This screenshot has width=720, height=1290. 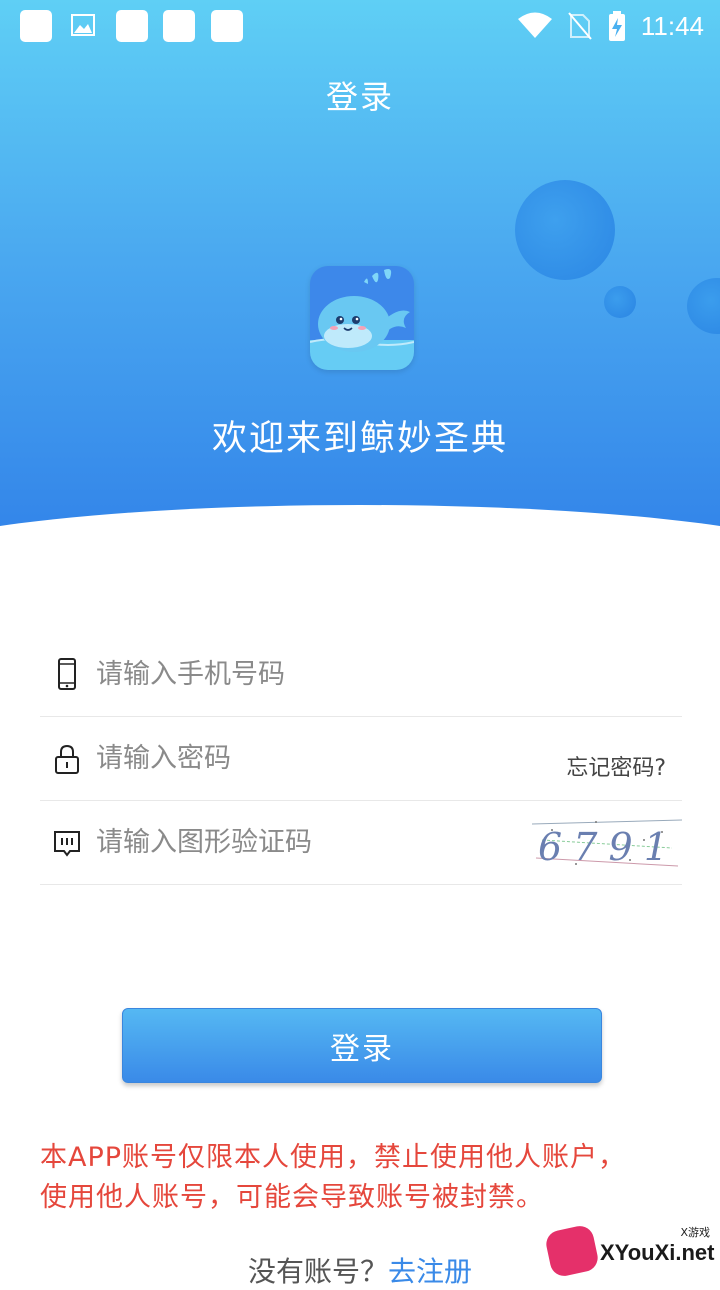 What do you see at coordinates (67, 674) in the screenshot?
I see `phone-icon` at bounding box center [67, 674].